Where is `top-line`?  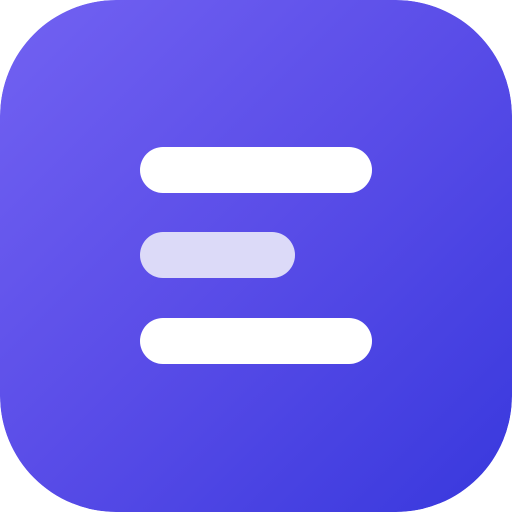 top-line is located at coordinates (256, 170).